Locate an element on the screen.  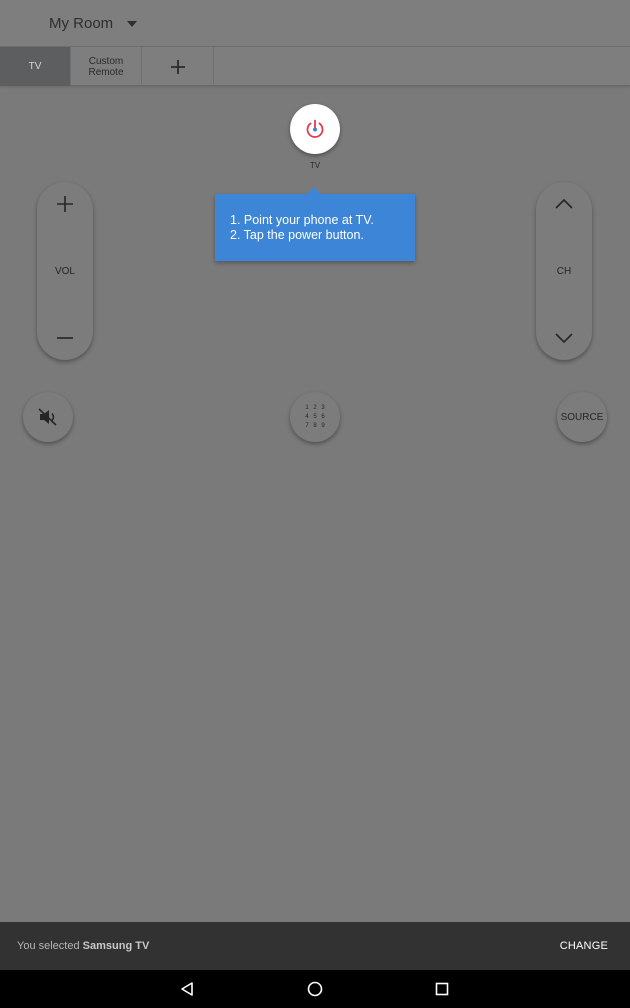
tab-custom-remote: Custom Remote is located at coordinates (106, 66).